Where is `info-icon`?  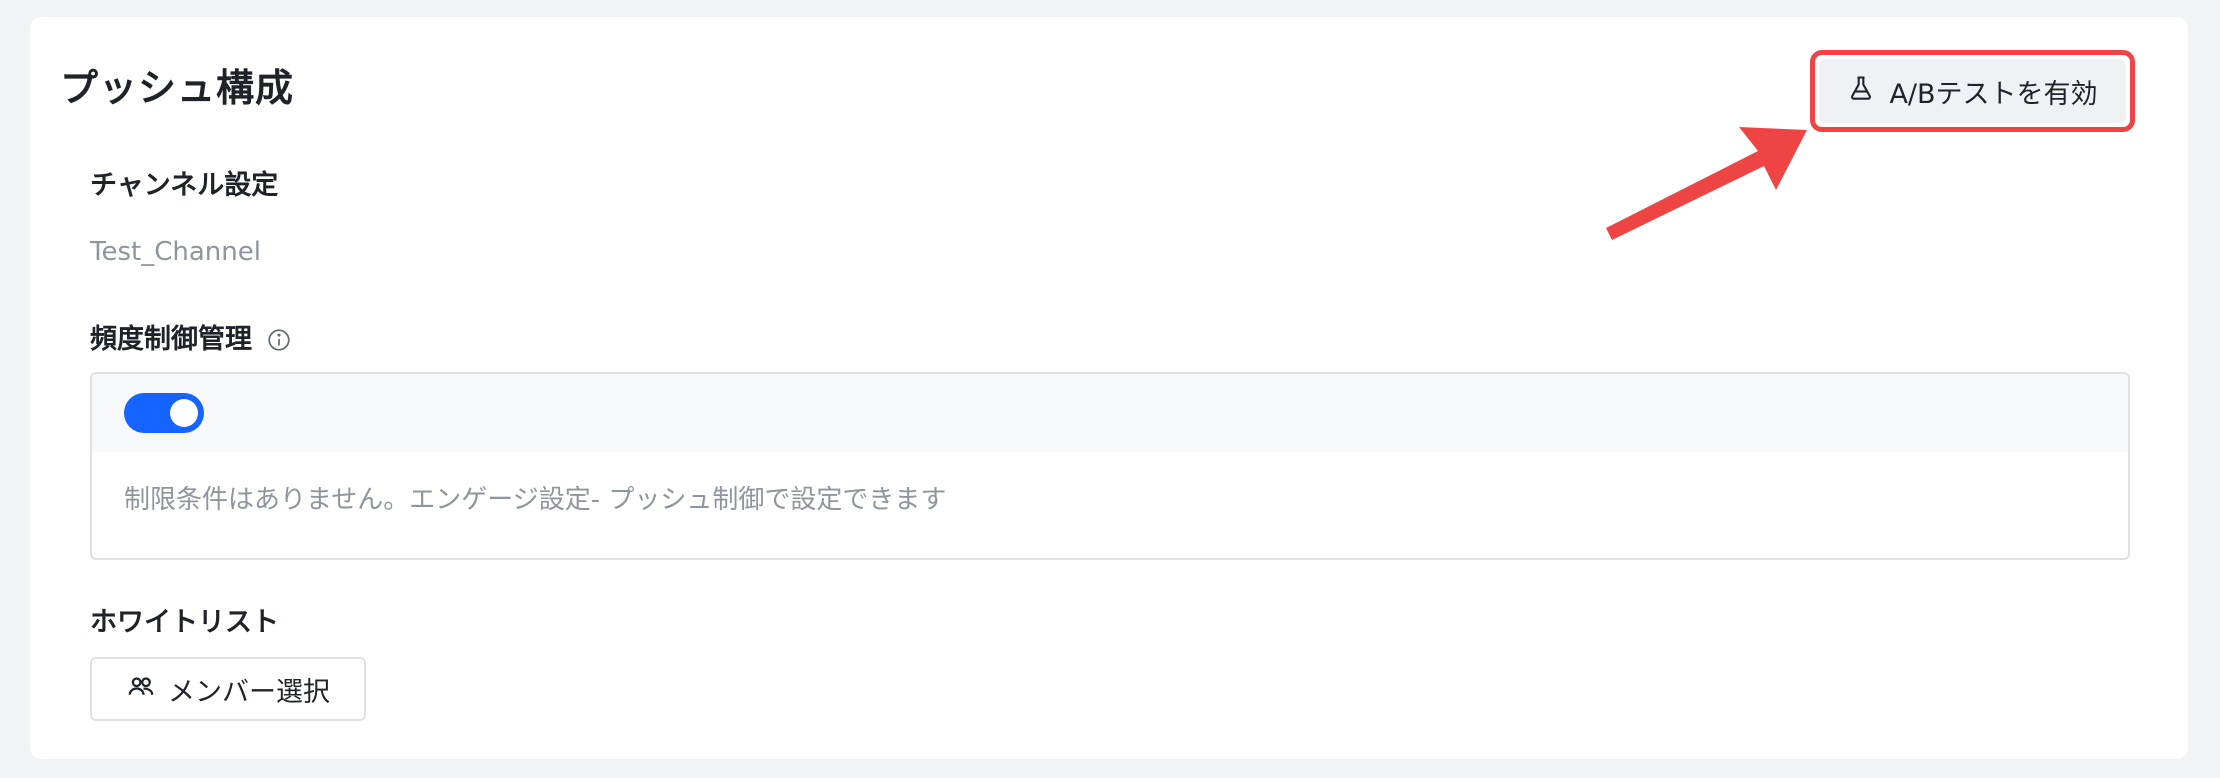
info-icon is located at coordinates (279, 340).